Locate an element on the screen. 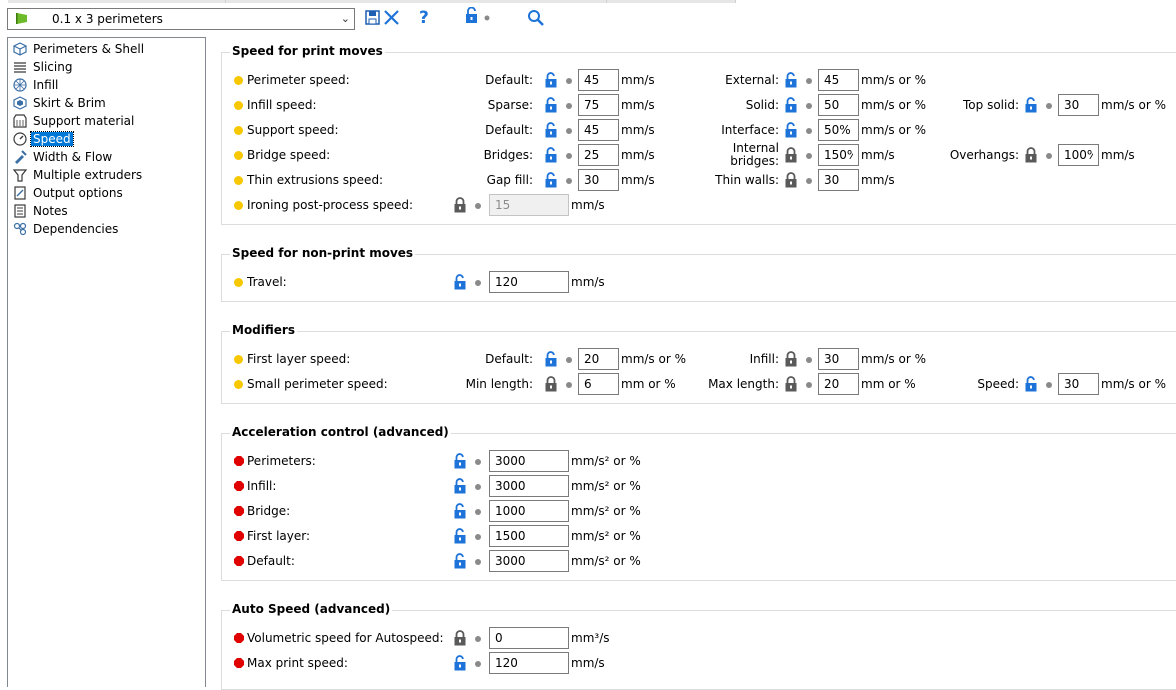  setting-label: Default: is located at coordinates (271, 561).